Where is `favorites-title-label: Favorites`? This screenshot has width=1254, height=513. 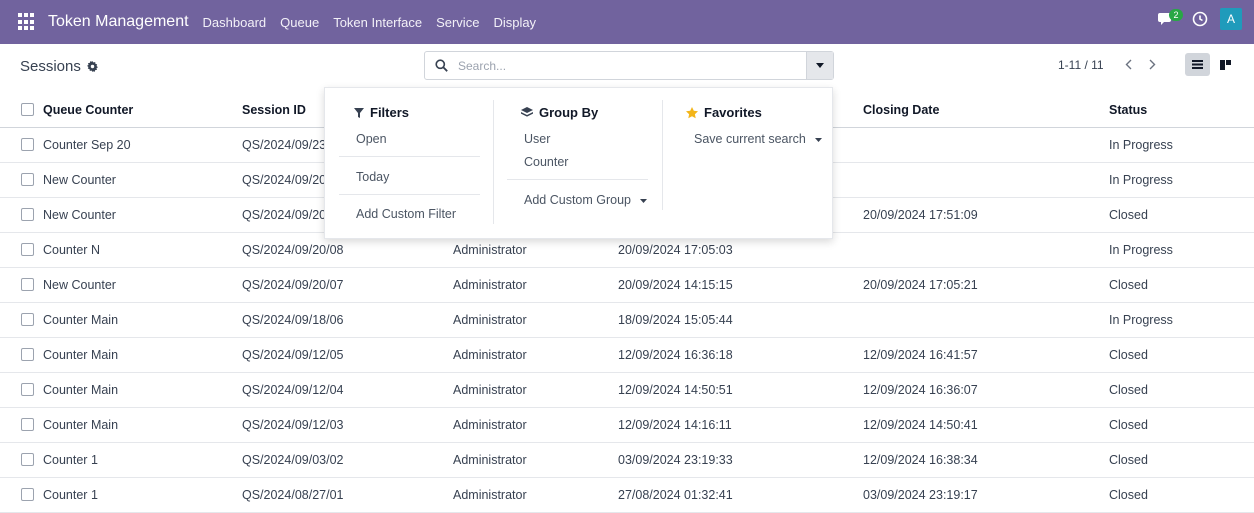 favorites-title-label: Favorites is located at coordinates (733, 112).